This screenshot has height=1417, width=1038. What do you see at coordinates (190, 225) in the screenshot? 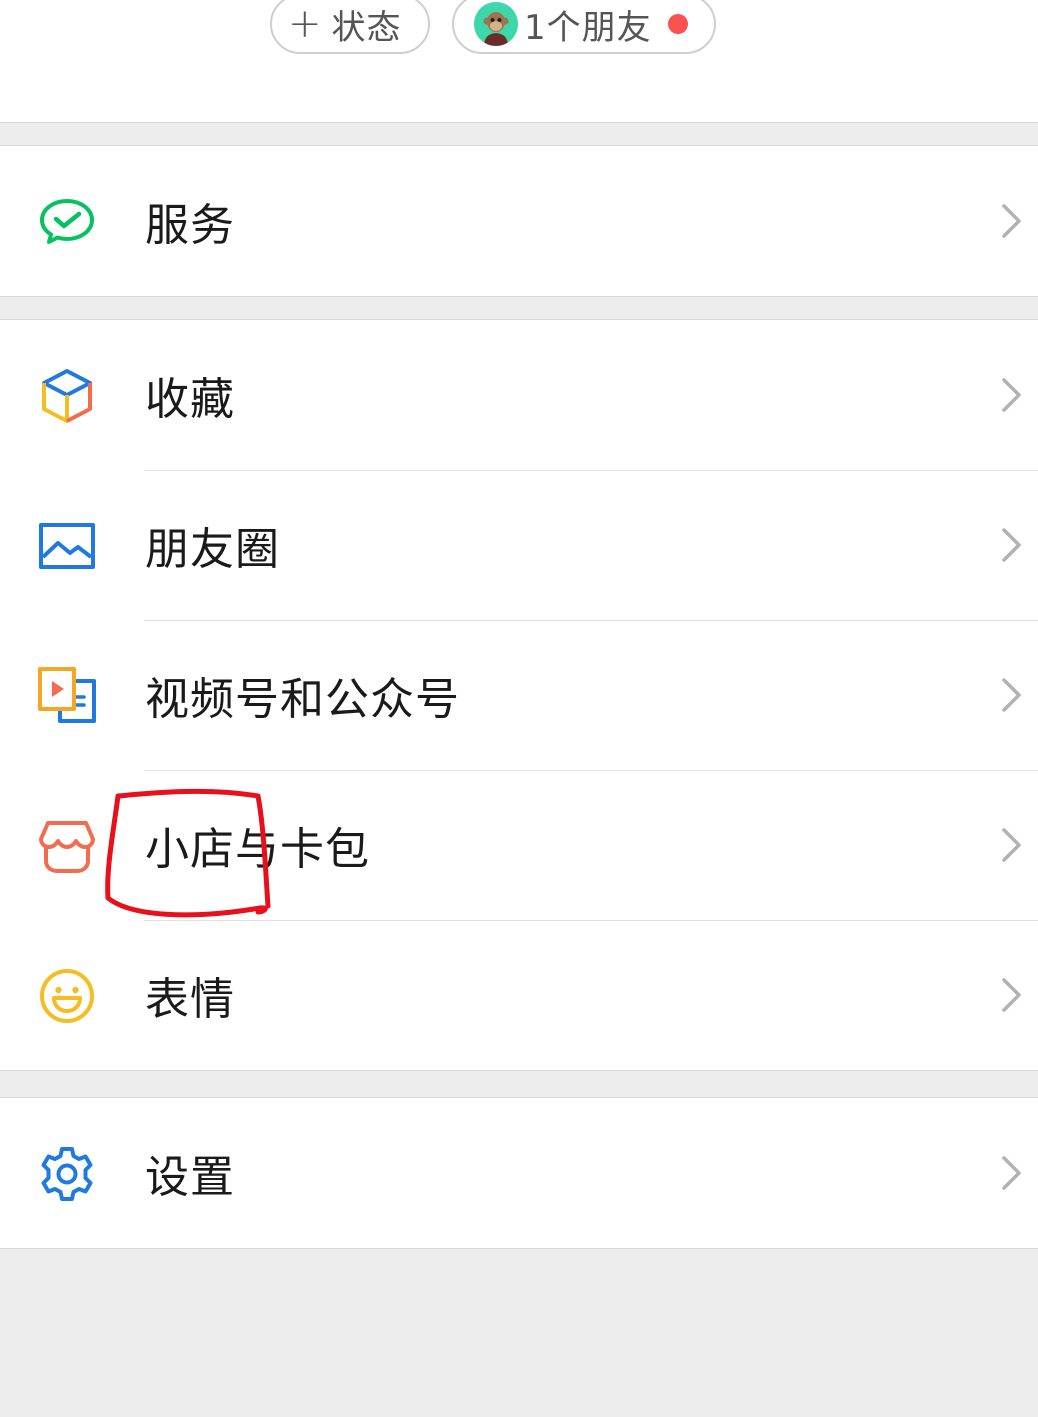
I see `menu-item-label: 服务` at bounding box center [190, 225].